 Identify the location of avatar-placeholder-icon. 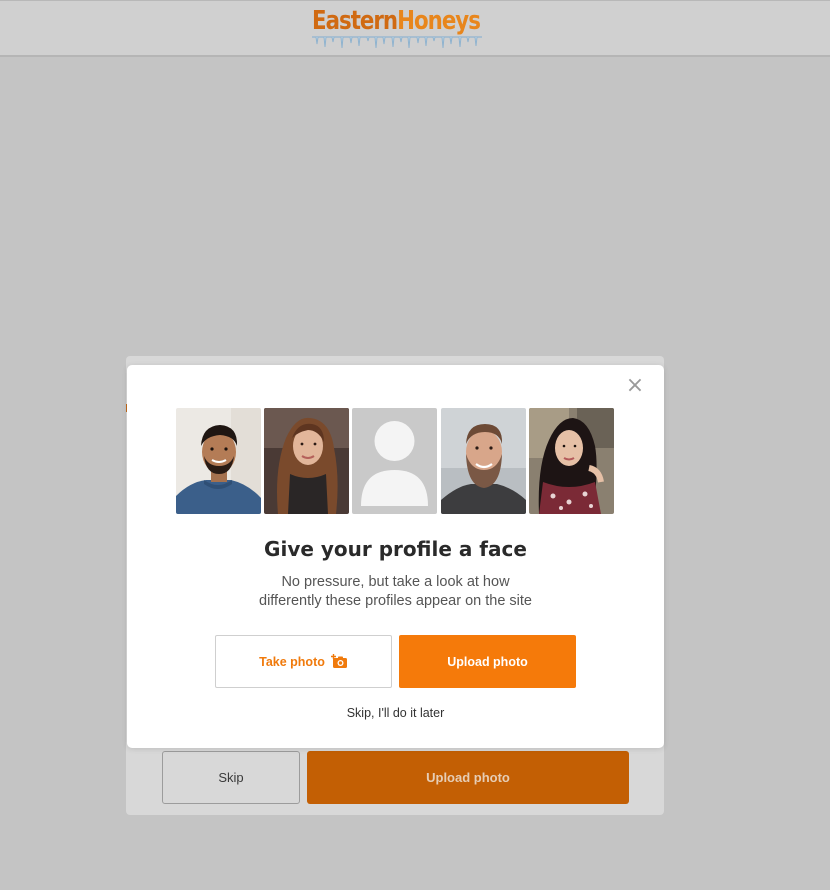
(394, 461).